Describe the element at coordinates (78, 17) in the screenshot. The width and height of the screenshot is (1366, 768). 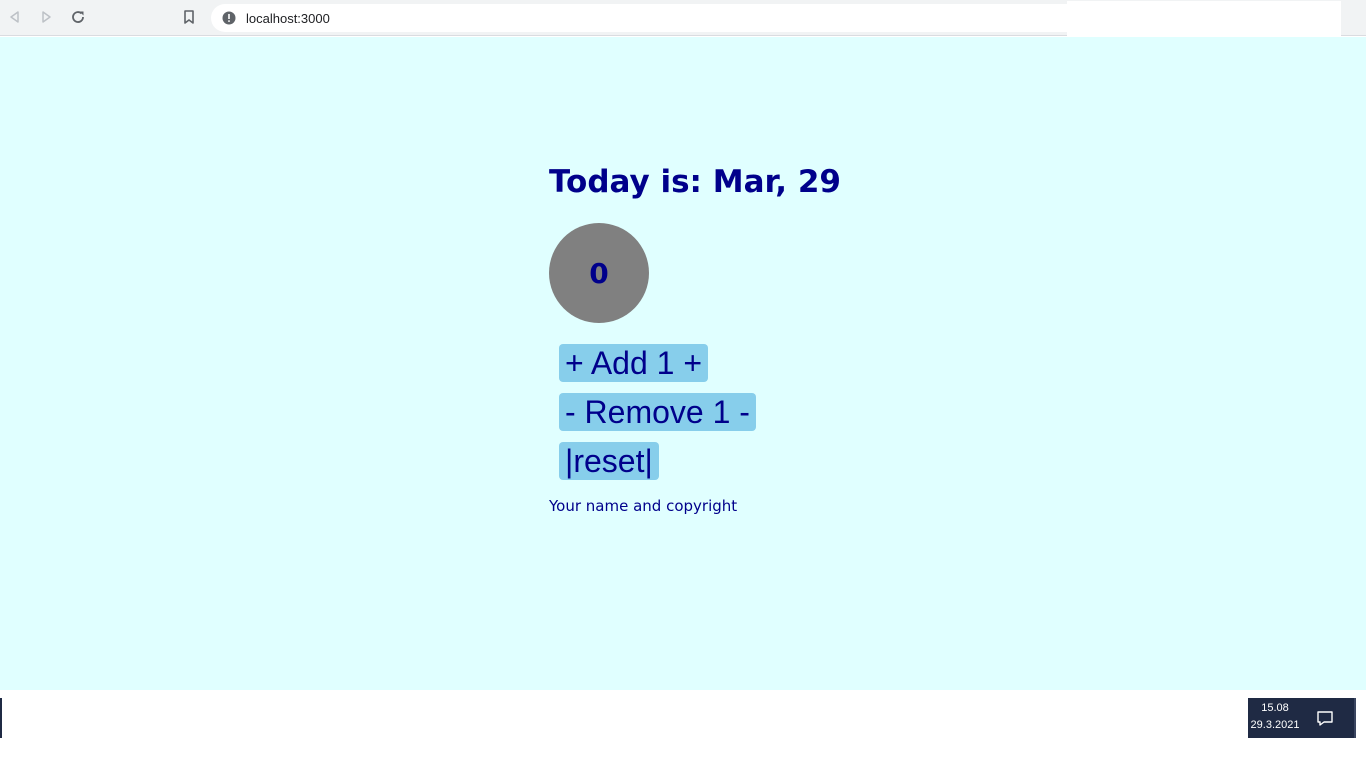
I see `reload-icon` at that location.